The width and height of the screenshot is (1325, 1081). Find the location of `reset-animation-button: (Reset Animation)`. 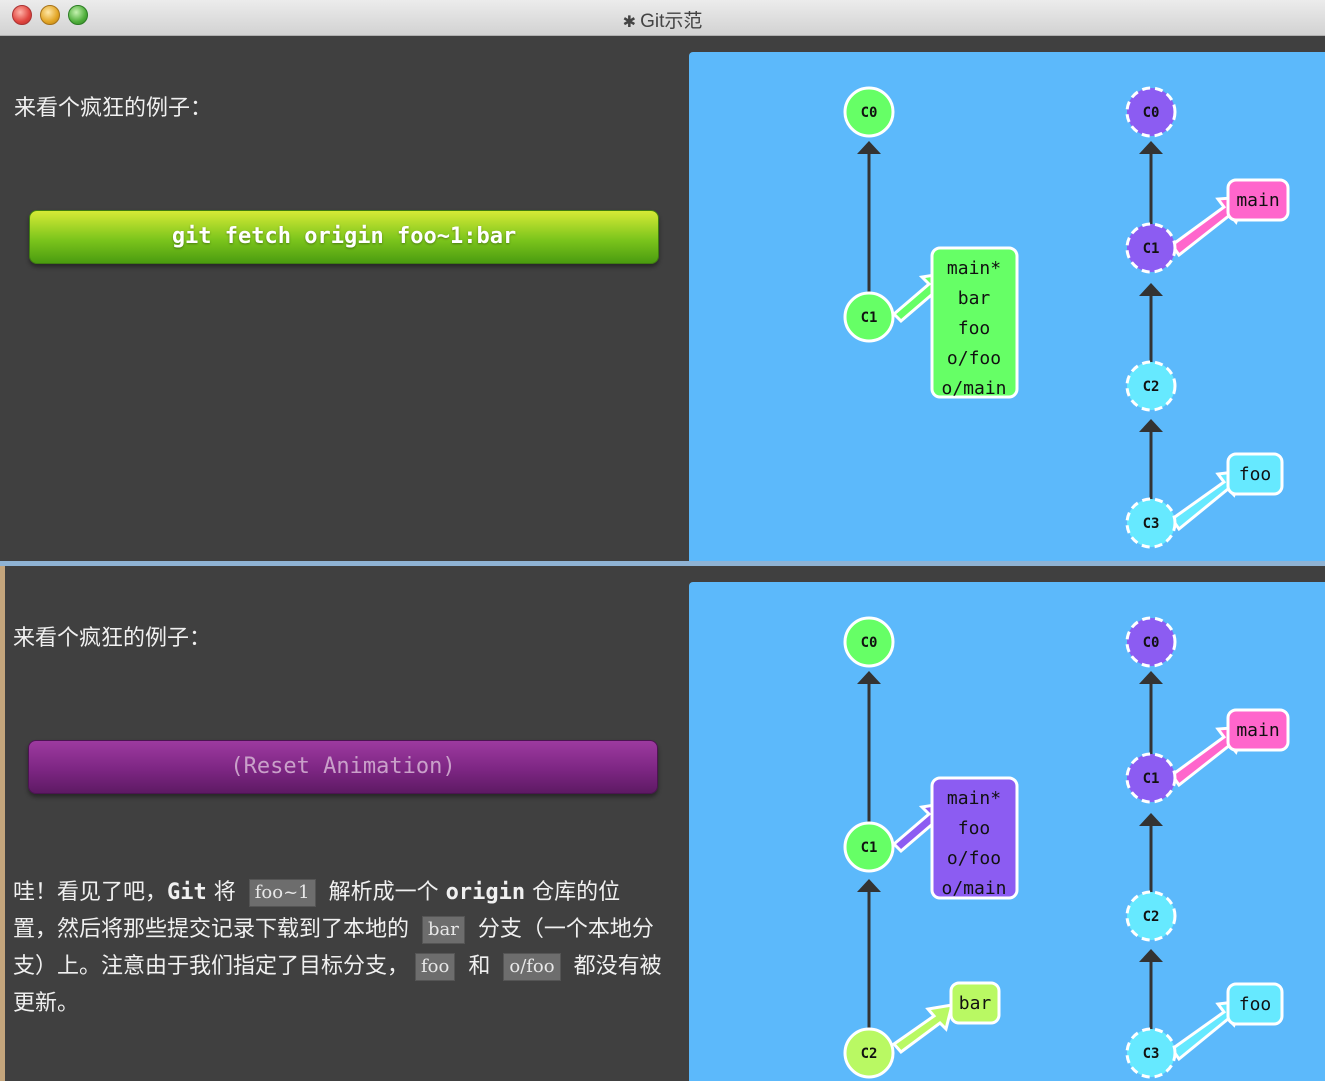

reset-animation-button: (Reset Animation) is located at coordinates (343, 767).